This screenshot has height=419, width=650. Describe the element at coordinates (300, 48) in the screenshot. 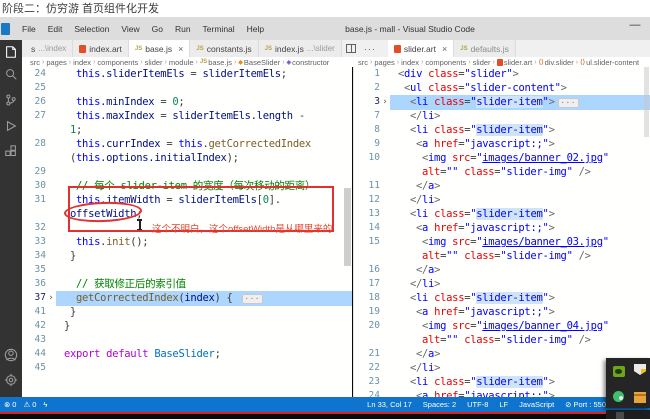

I see `tab-index-js: JS index.js ...\slider` at that location.